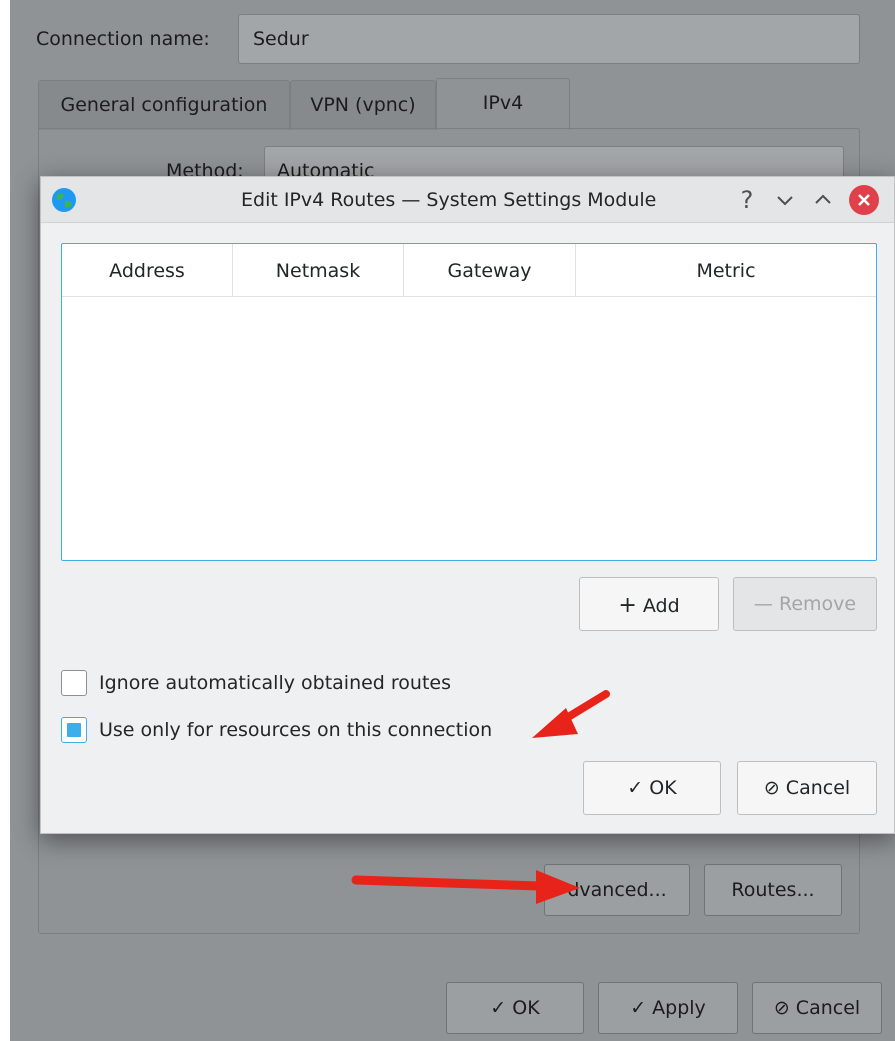  What do you see at coordinates (318, 270) in the screenshot?
I see `column-header-netmask: Netmask` at bounding box center [318, 270].